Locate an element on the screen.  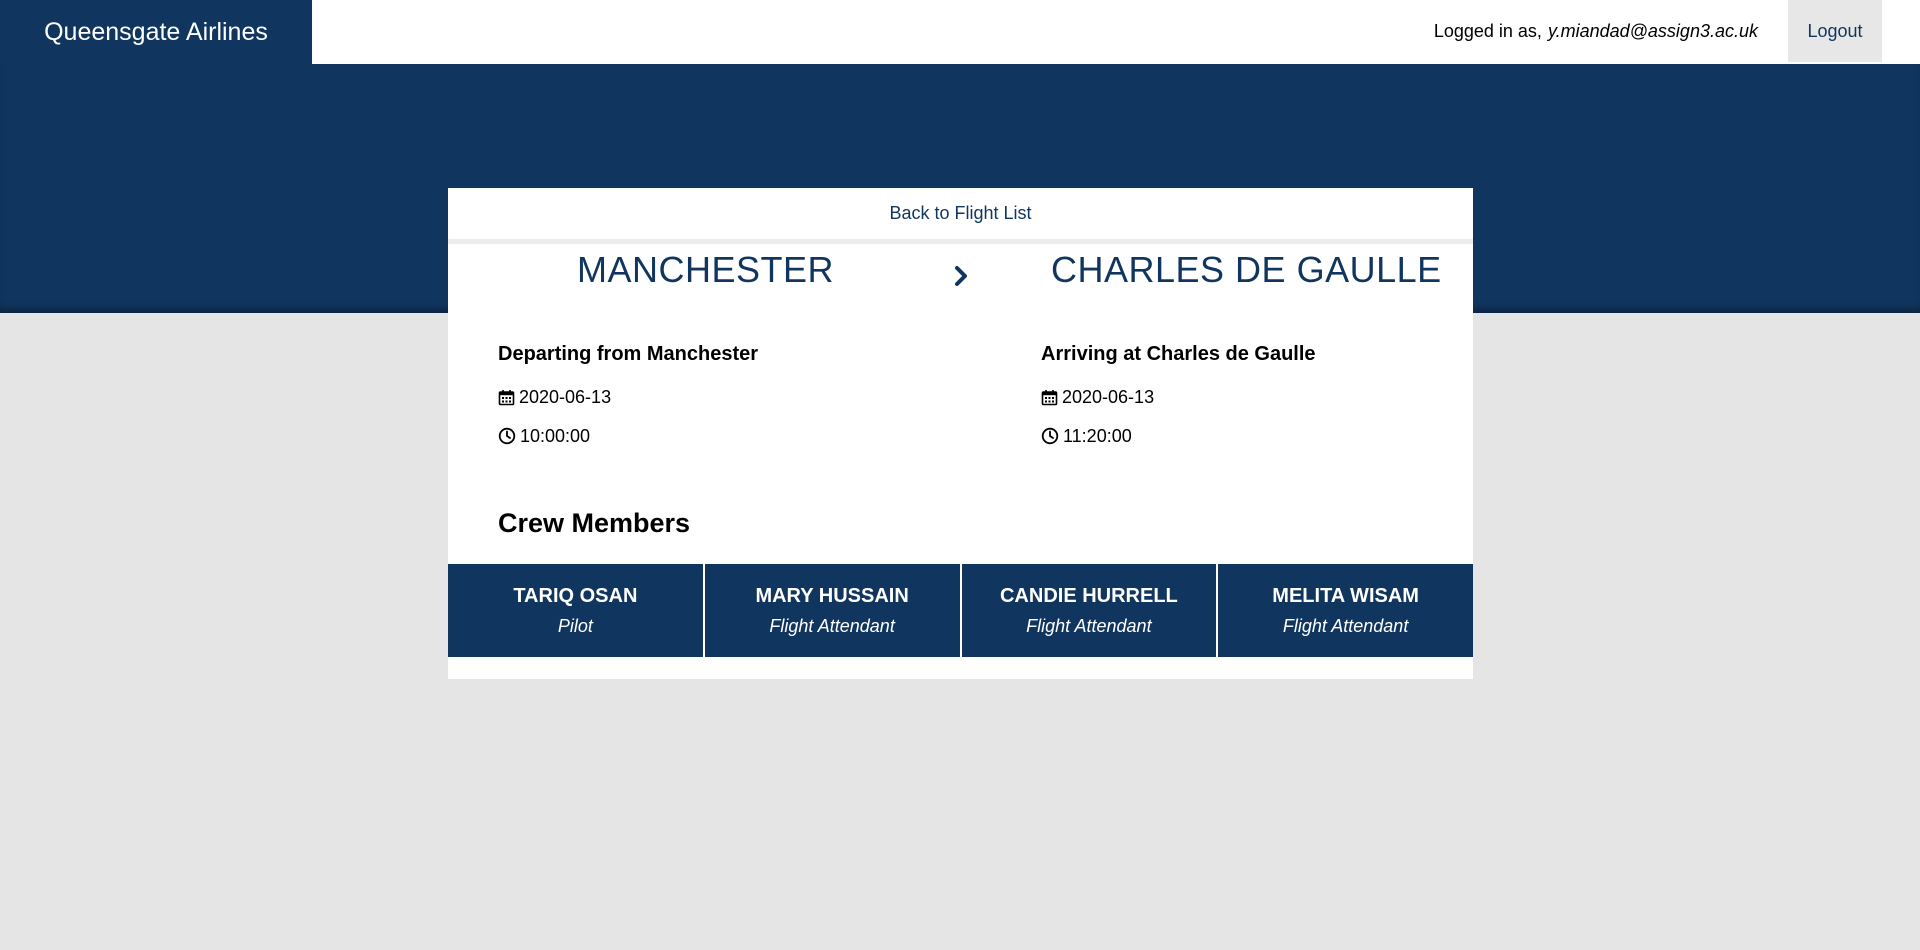
arrival-date-row: 2020-06-13 is located at coordinates (1178, 397).